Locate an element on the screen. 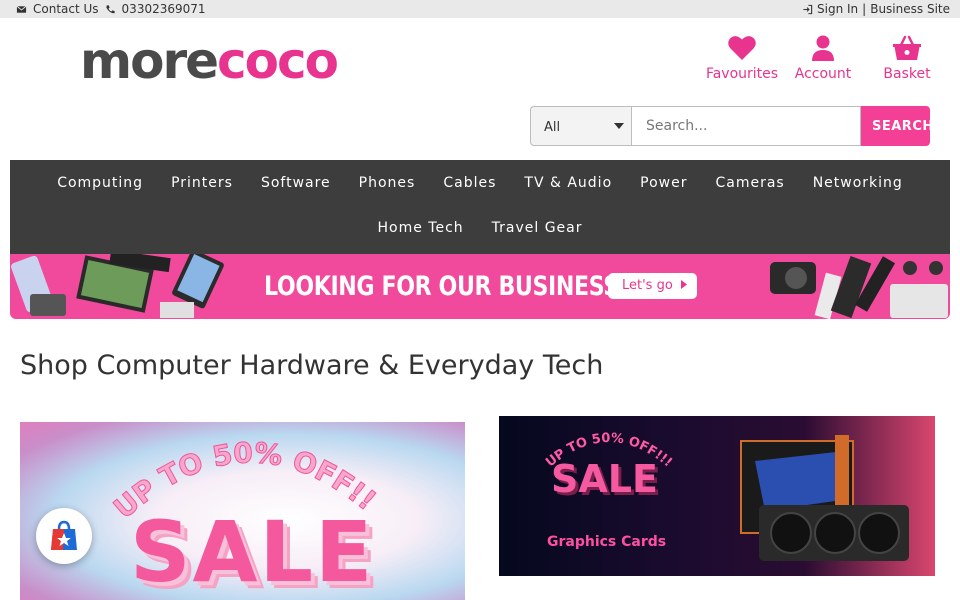 The width and height of the screenshot is (960, 600). nav-item-cables: Cables is located at coordinates (469, 183).